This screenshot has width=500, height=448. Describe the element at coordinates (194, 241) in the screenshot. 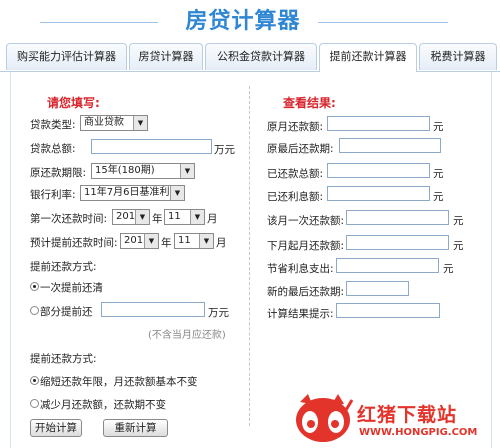

I see `plan-pay-month-select: 11 ▼` at that location.